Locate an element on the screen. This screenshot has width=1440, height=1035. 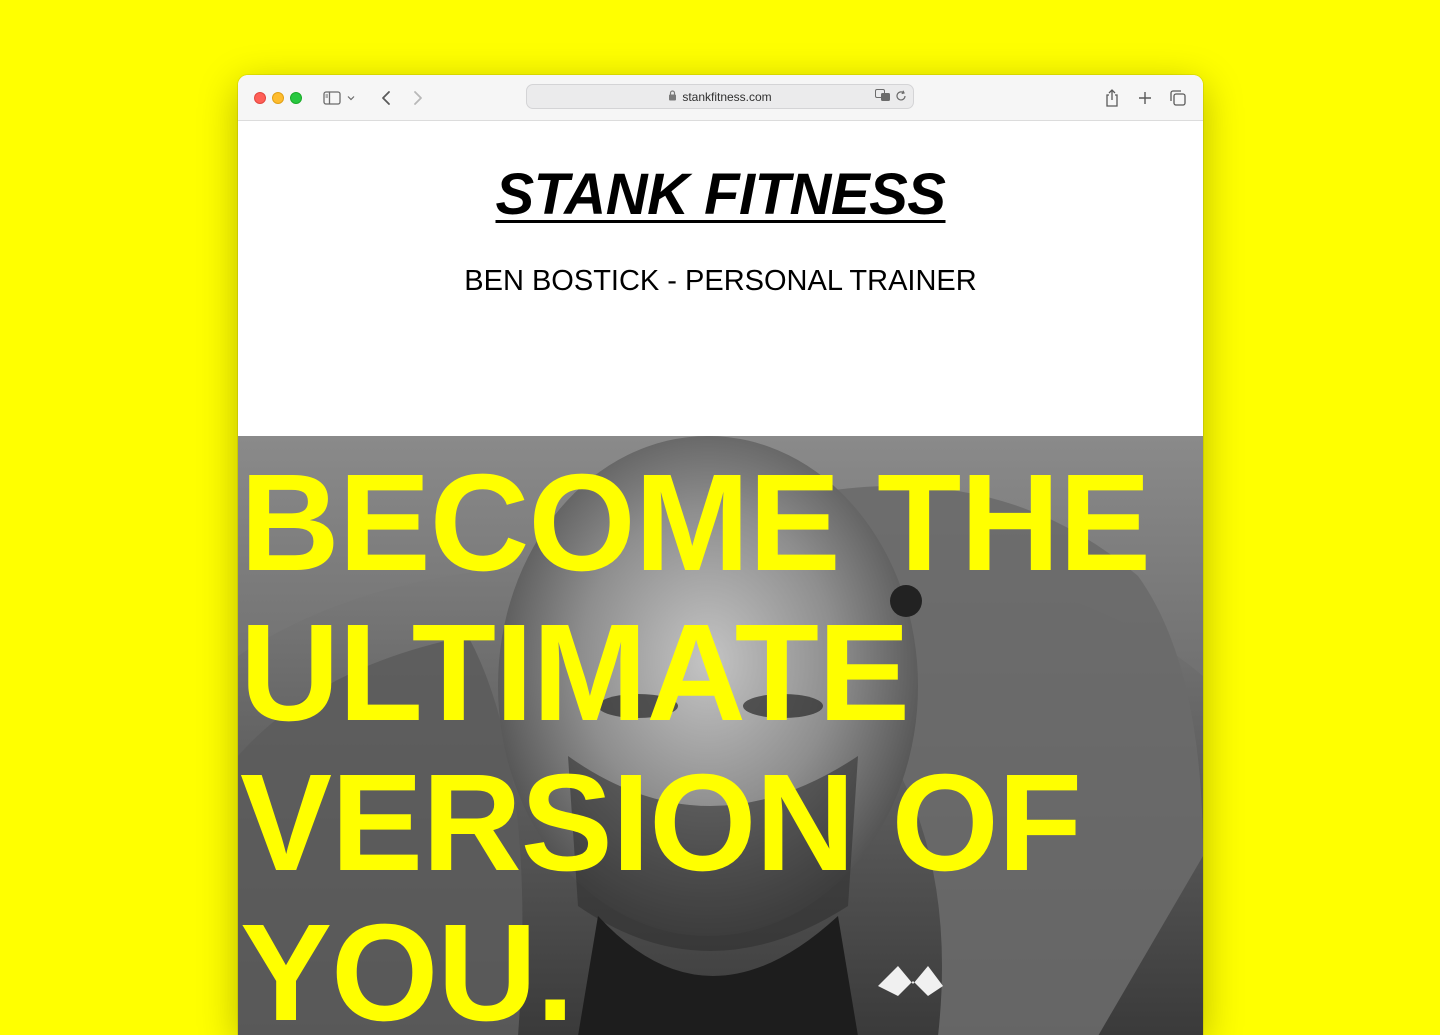
lock-icon is located at coordinates (672, 96).